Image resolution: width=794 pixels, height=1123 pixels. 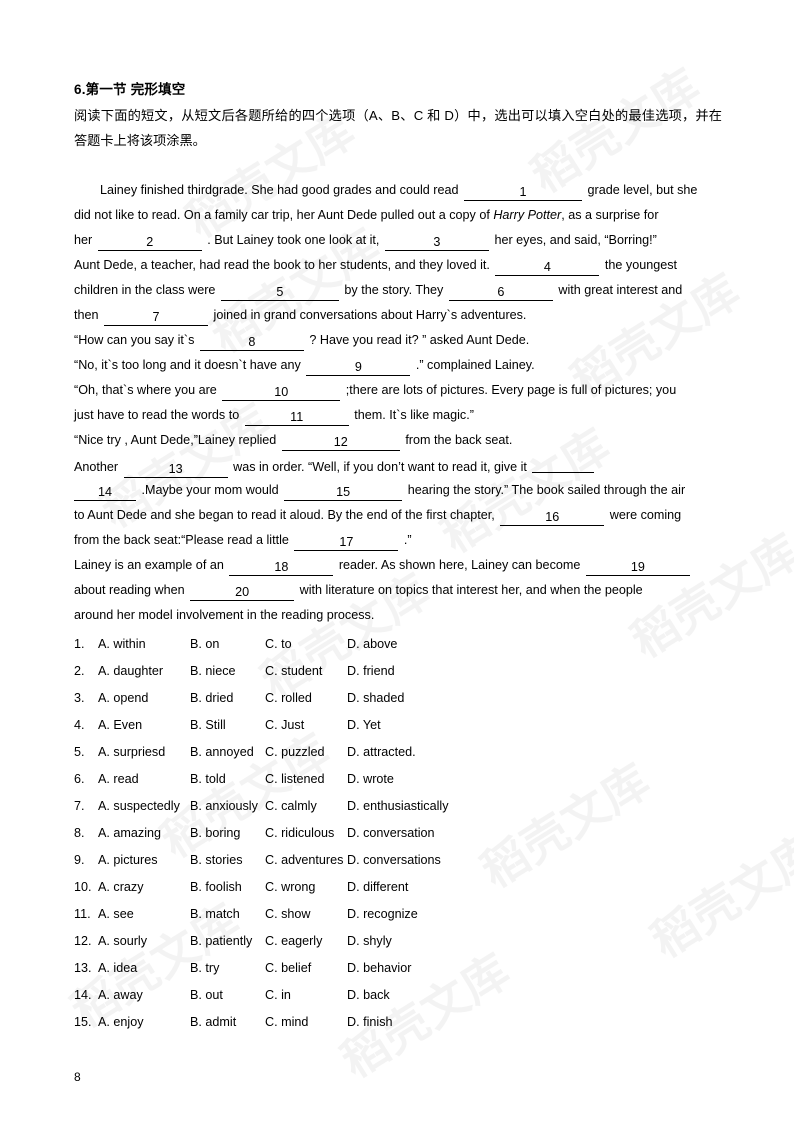 I want to click on option-choice-a: A. daughter, so click(x=144, y=671).